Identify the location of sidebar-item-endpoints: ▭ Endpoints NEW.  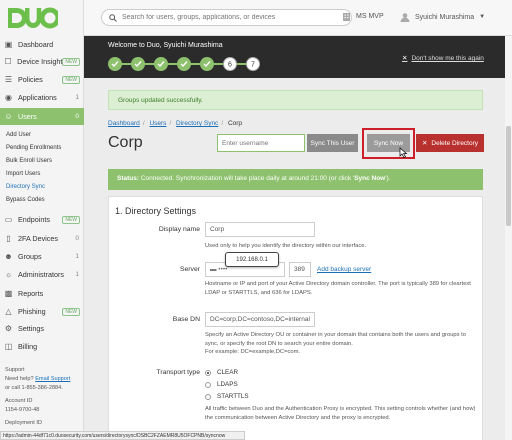
(42, 219).